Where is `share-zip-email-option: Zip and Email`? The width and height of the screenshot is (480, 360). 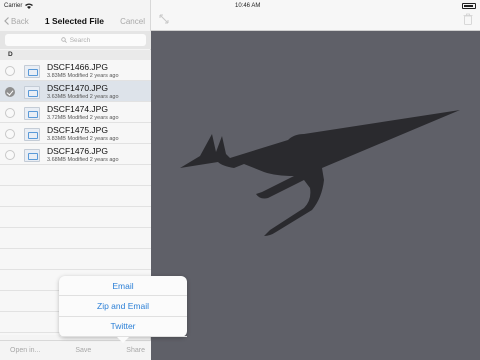
share-zip-email-option: Zip and Email is located at coordinates (123, 306).